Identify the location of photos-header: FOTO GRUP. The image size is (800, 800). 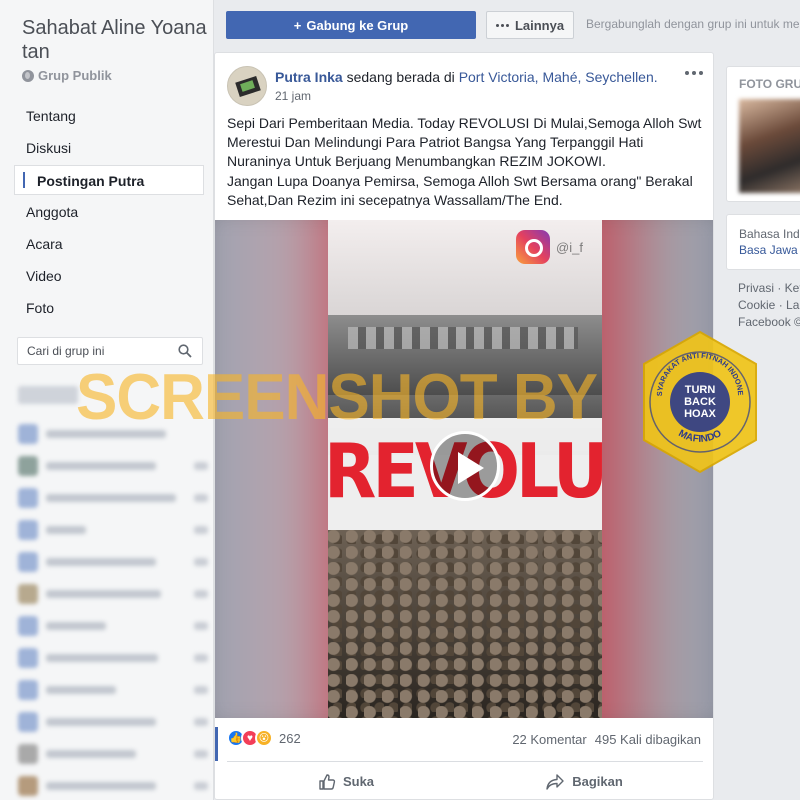
(769, 84).